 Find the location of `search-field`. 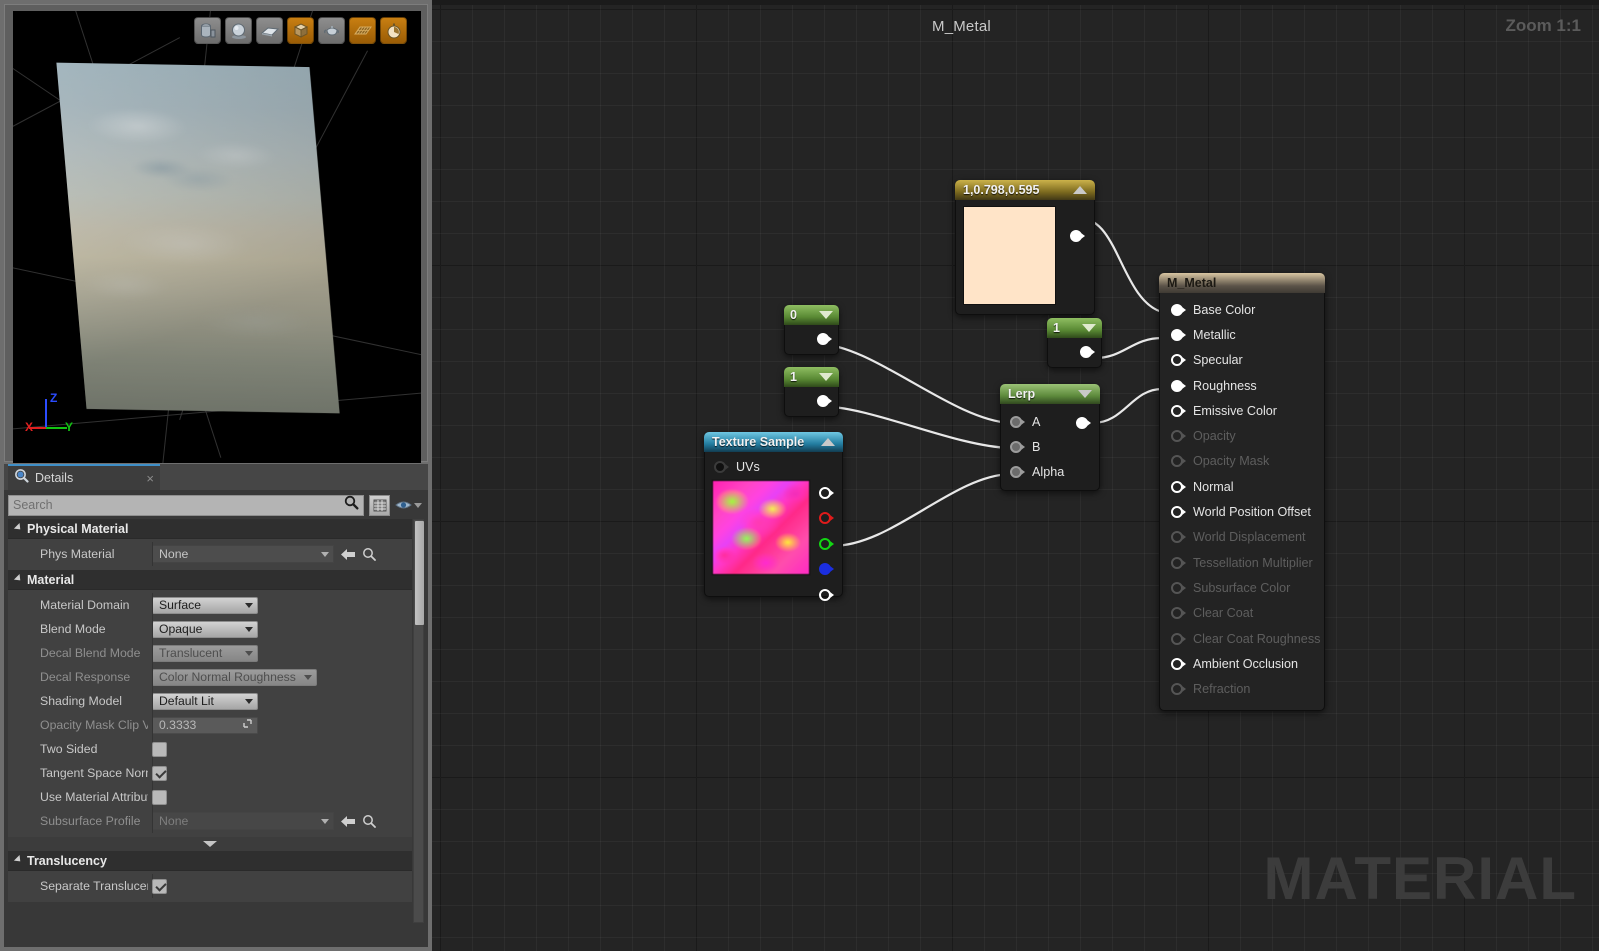

search-field is located at coordinates (186, 505).